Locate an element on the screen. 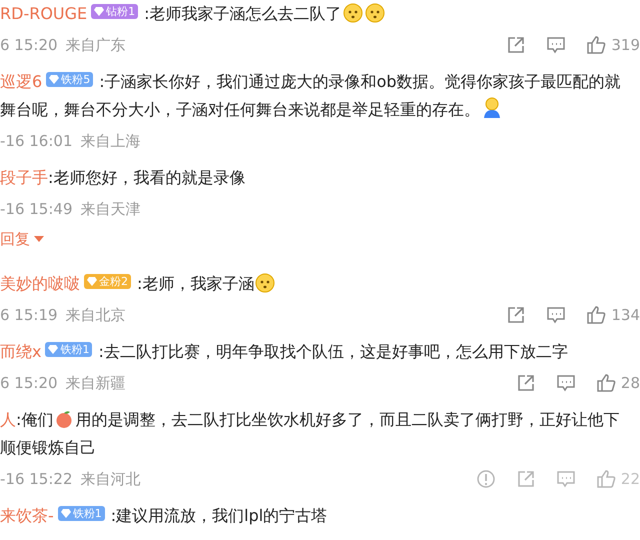  alert-icon is located at coordinates (486, 479).